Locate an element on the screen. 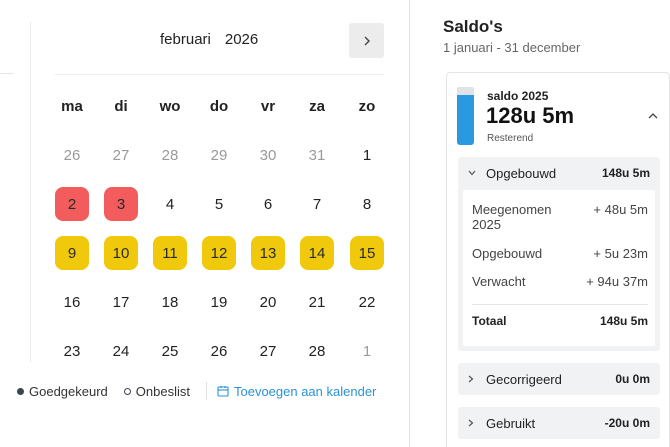 The width and height of the screenshot is (670, 447). detail-value: + 5u 23m is located at coordinates (620, 253).